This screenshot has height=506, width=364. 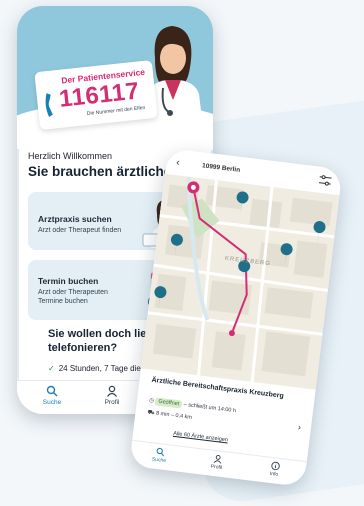 What do you see at coordinates (275, 466) in the screenshot?
I see `info-icon` at bounding box center [275, 466].